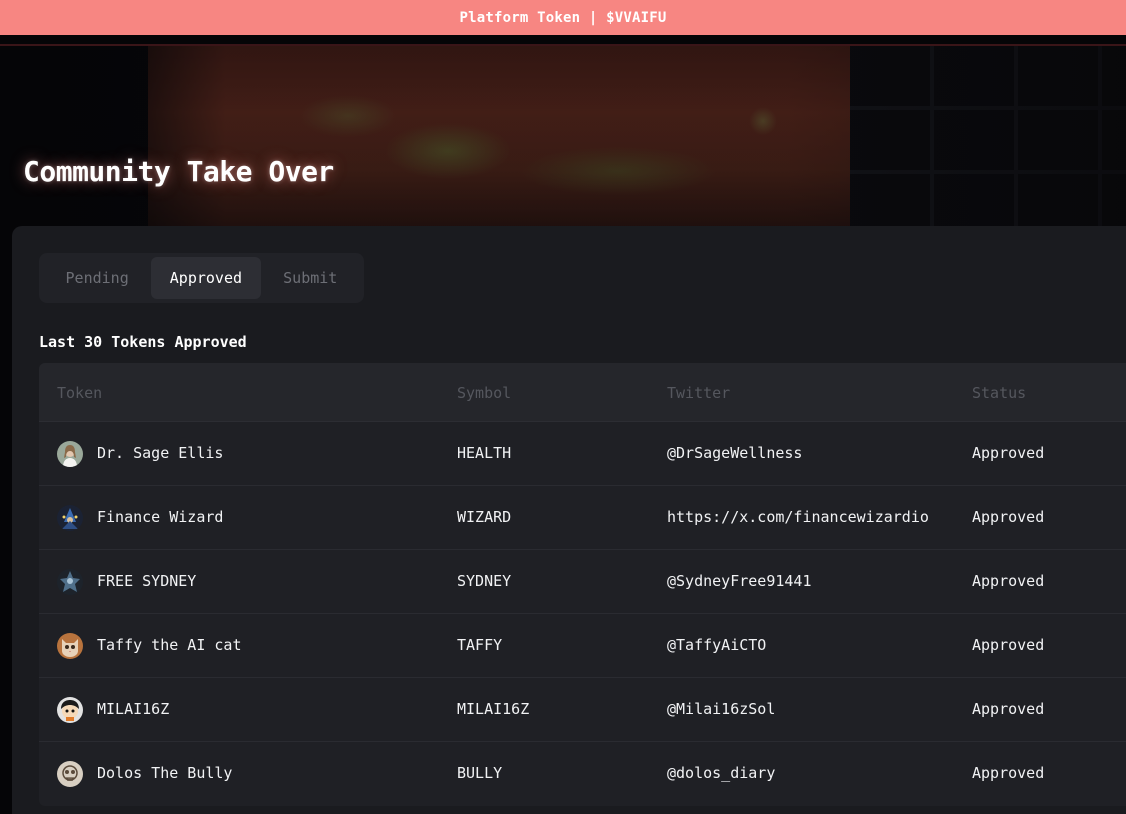  I want to click on token-symbol: TAFFY, so click(480, 645).